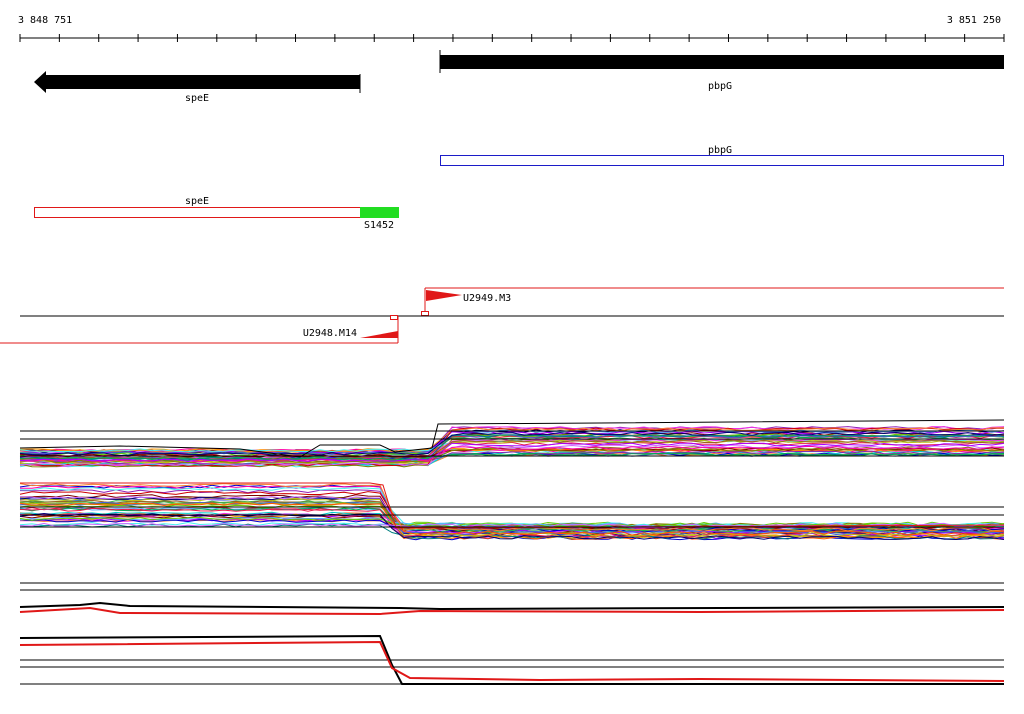 The width and height of the screenshot is (1024, 714). Describe the element at coordinates (330, 333) in the screenshot. I see `transcript-label-U2948: U2948.M14` at that location.